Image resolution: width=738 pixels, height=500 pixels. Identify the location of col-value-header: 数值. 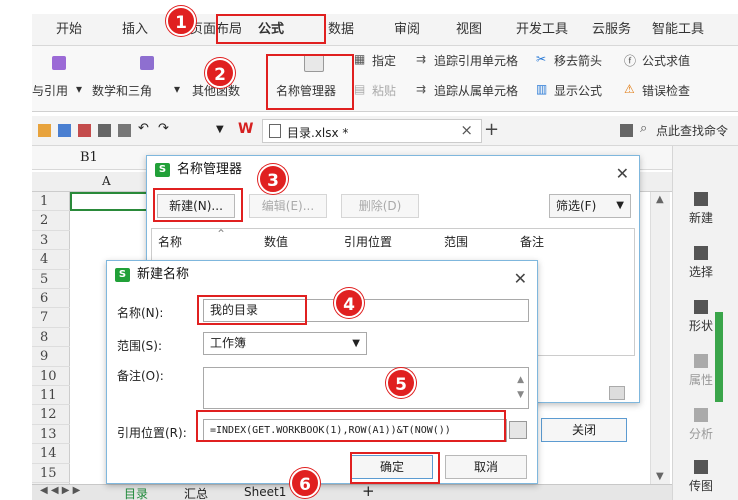
(276, 241).